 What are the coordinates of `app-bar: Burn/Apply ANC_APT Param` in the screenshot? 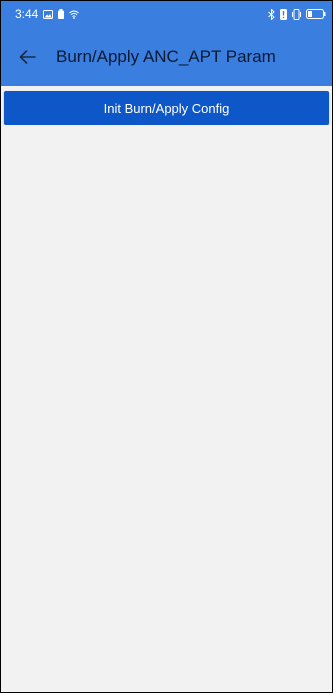 It's located at (166, 56).